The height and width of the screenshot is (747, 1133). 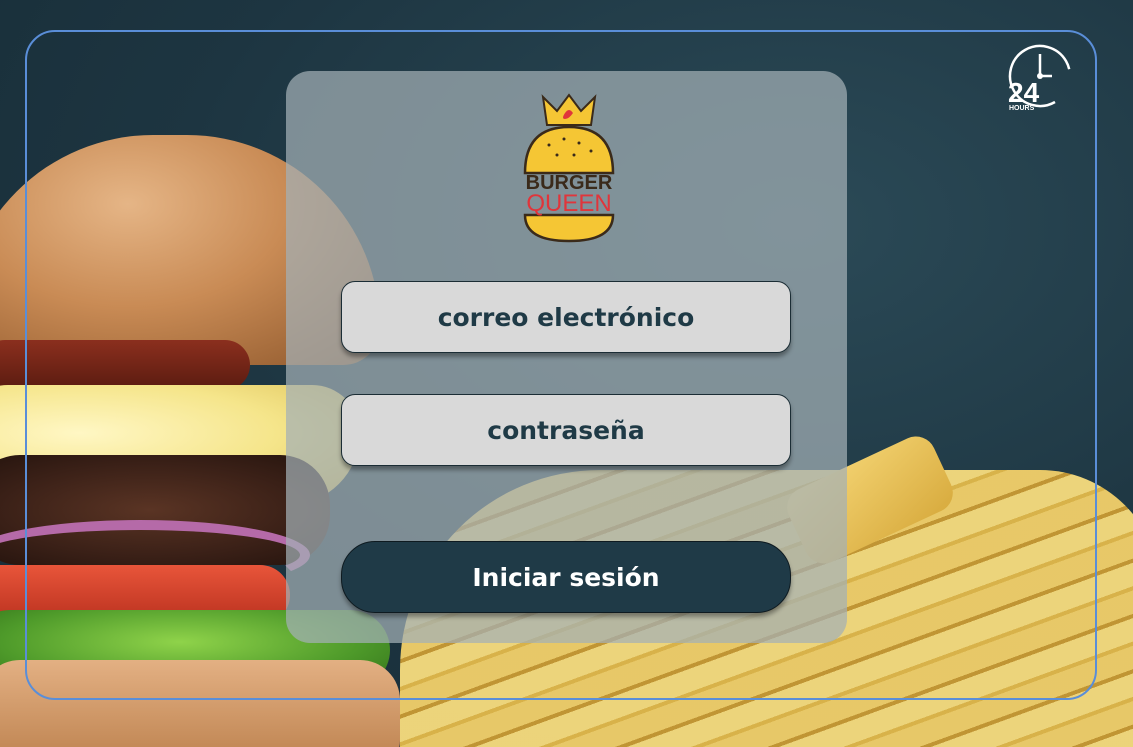 I want to click on email-field, so click(x=566, y=317).